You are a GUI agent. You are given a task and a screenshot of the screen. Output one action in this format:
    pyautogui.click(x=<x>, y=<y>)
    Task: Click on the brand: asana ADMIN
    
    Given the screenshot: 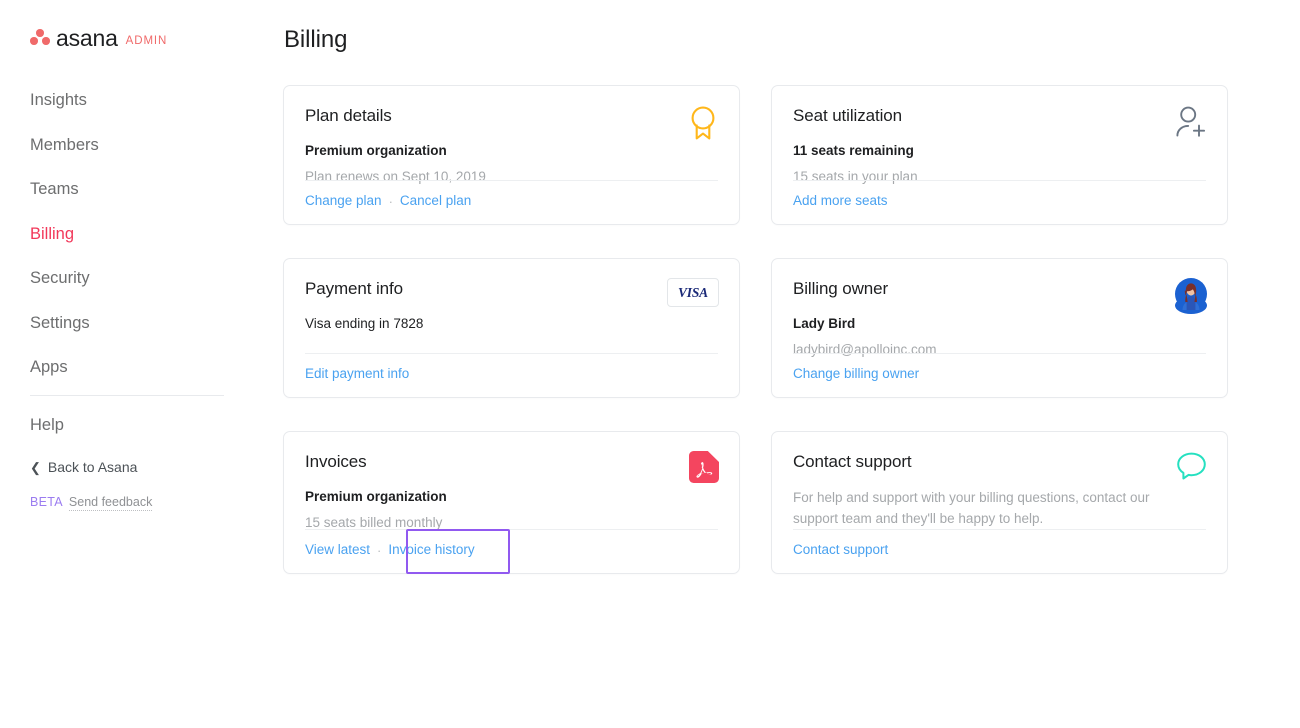 What is the action you would take?
    pyautogui.click(x=146, y=37)
    